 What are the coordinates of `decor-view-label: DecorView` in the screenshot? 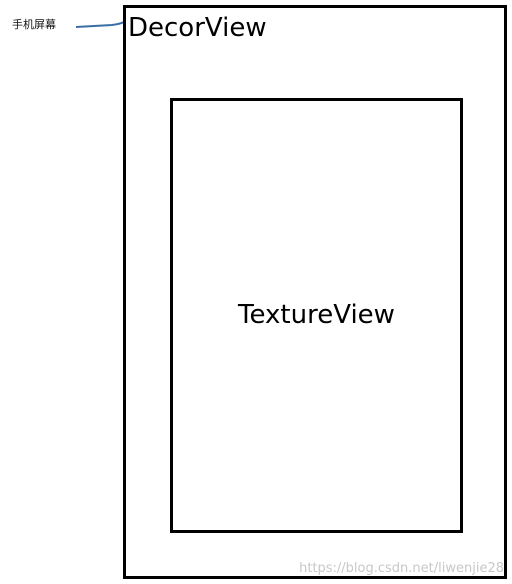 It's located at (197, 28).